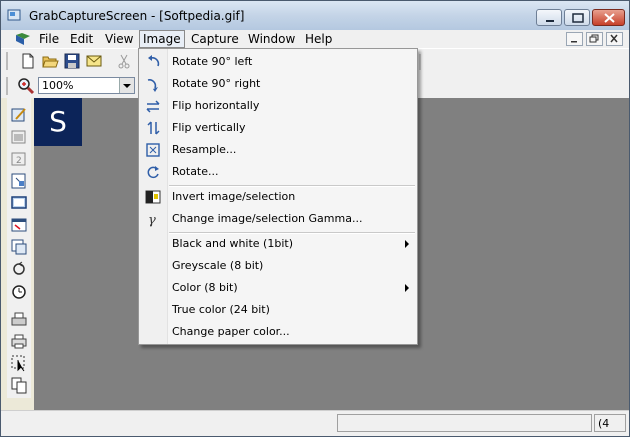  What do you see at coordinates (608, 17) in the screenshot?
I see `close-button` at bounding box center [608, 17].